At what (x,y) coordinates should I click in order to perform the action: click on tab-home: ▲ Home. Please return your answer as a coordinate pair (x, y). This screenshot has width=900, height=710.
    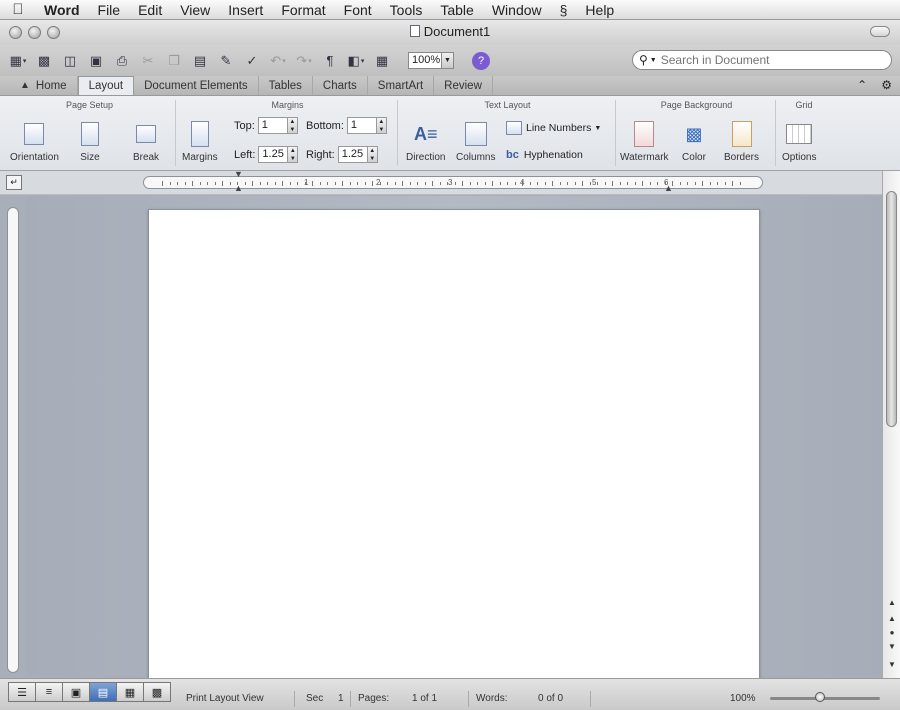
    Looking at the image, I should click on (44, 85).